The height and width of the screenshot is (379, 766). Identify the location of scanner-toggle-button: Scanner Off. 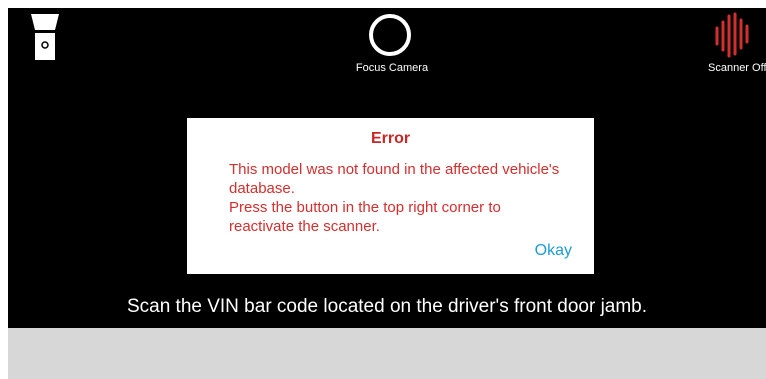
(730, 43).